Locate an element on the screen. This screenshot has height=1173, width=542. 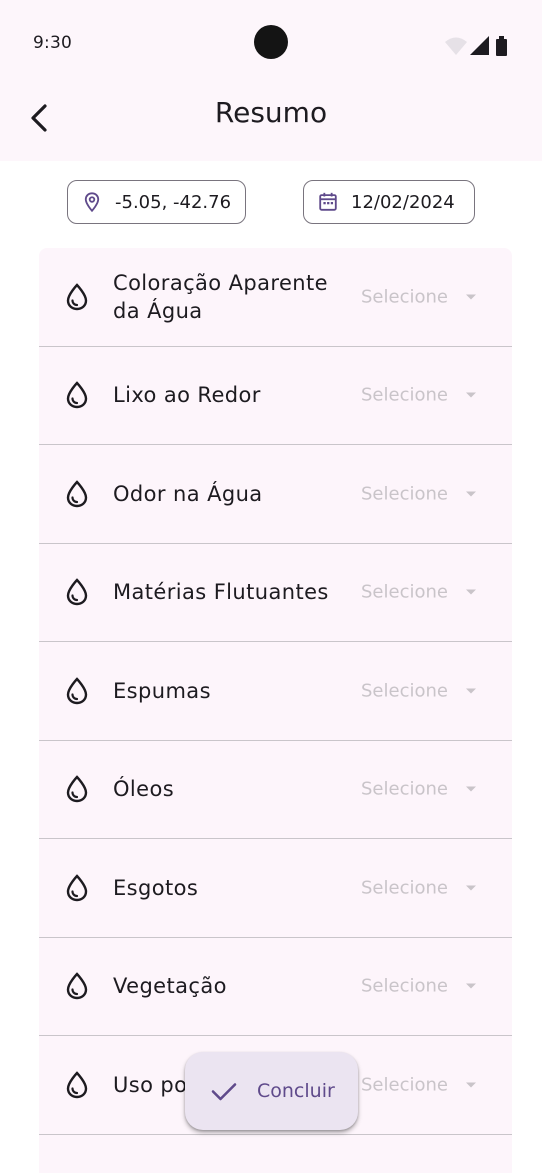
status-icons is located at coordinates (476, 46).